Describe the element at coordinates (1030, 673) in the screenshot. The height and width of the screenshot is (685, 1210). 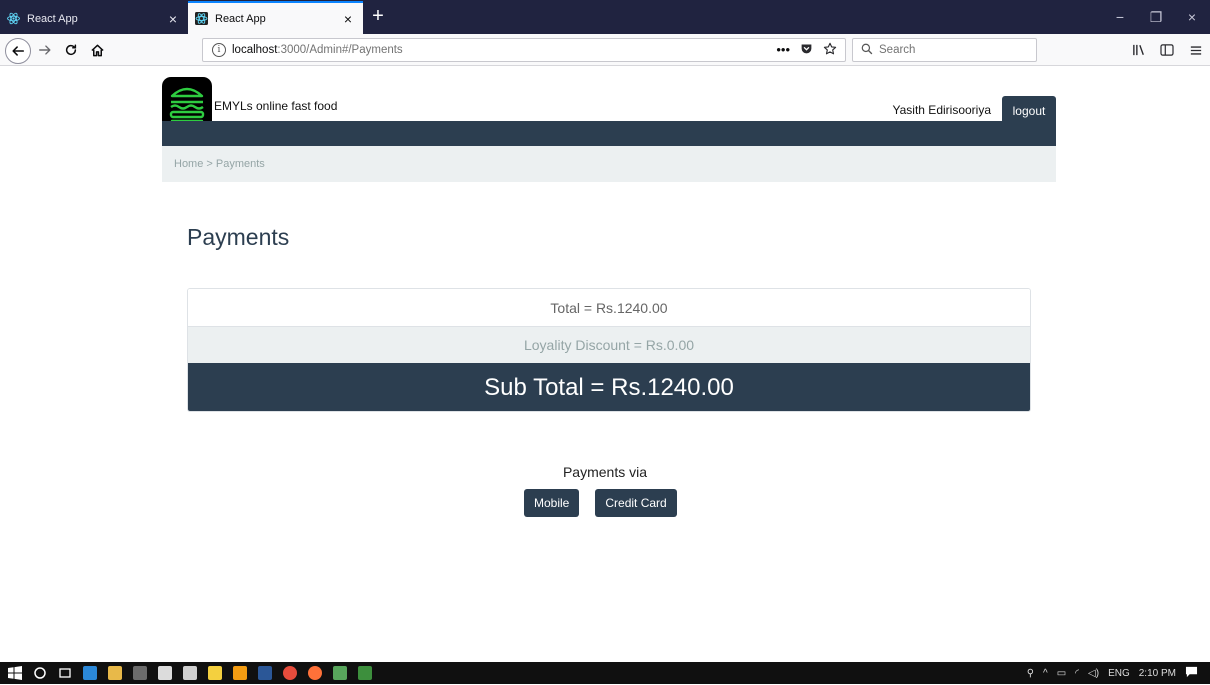
I see `people-icon: ⚲` at that location.